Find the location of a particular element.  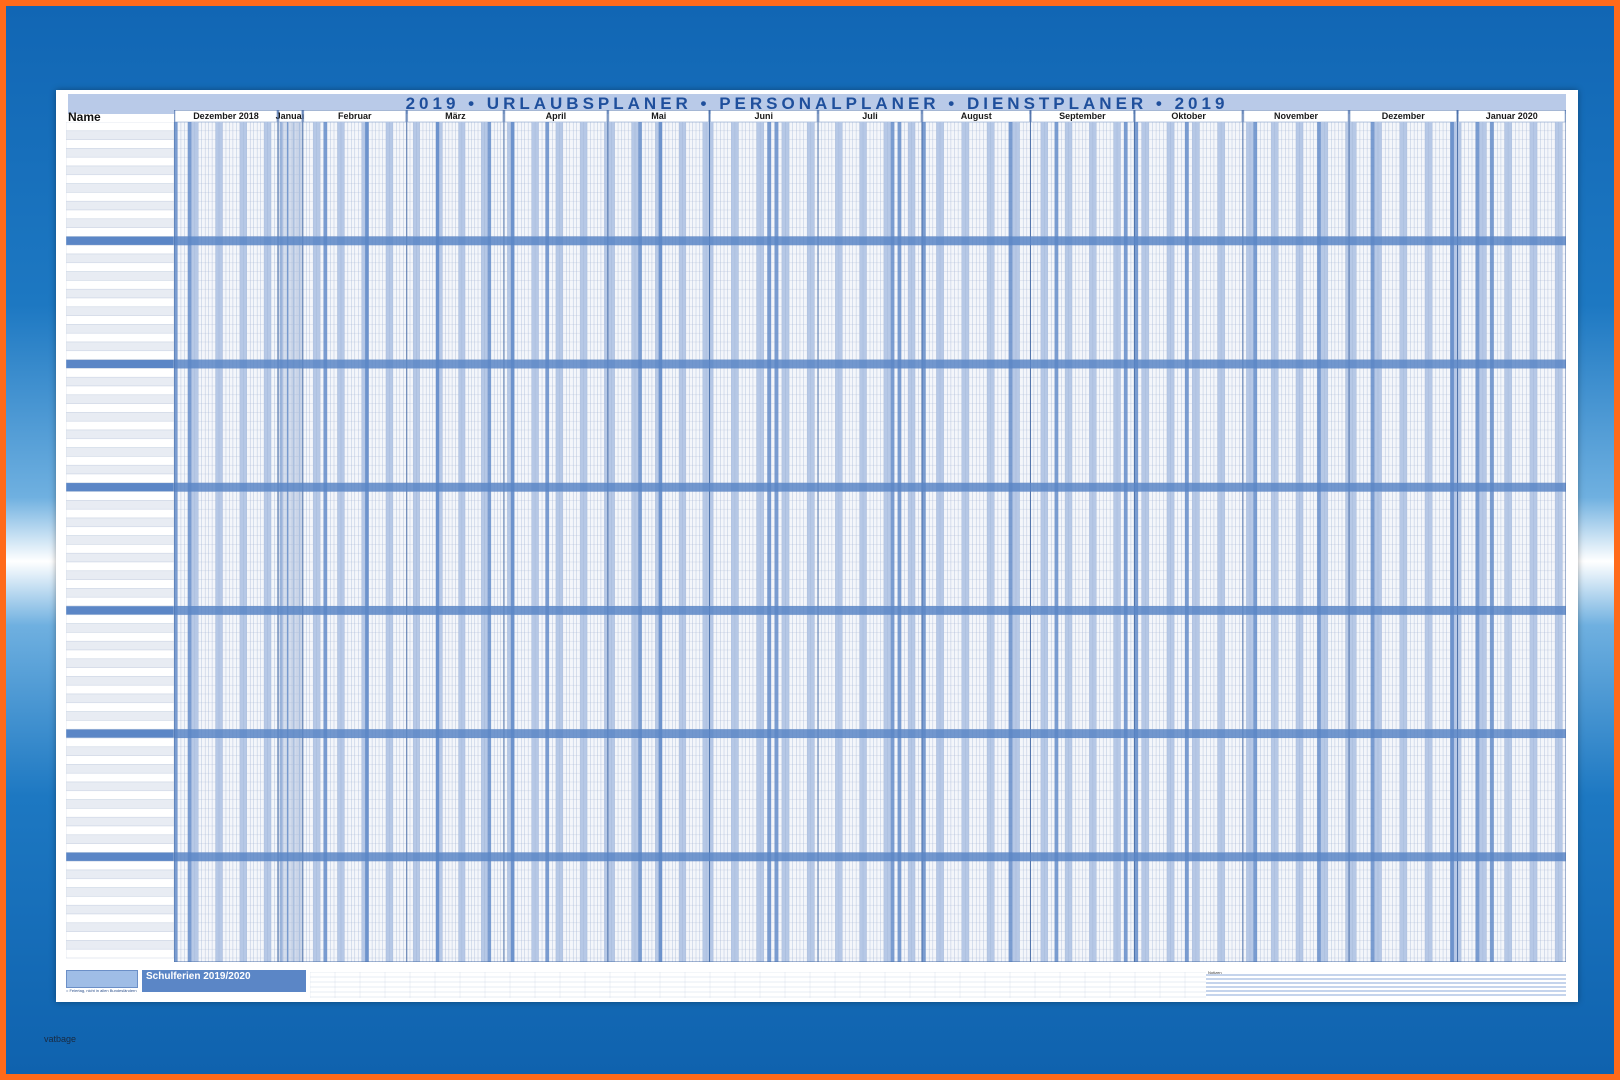

notes-label: Notizen is located at coordinates (1215, 972).